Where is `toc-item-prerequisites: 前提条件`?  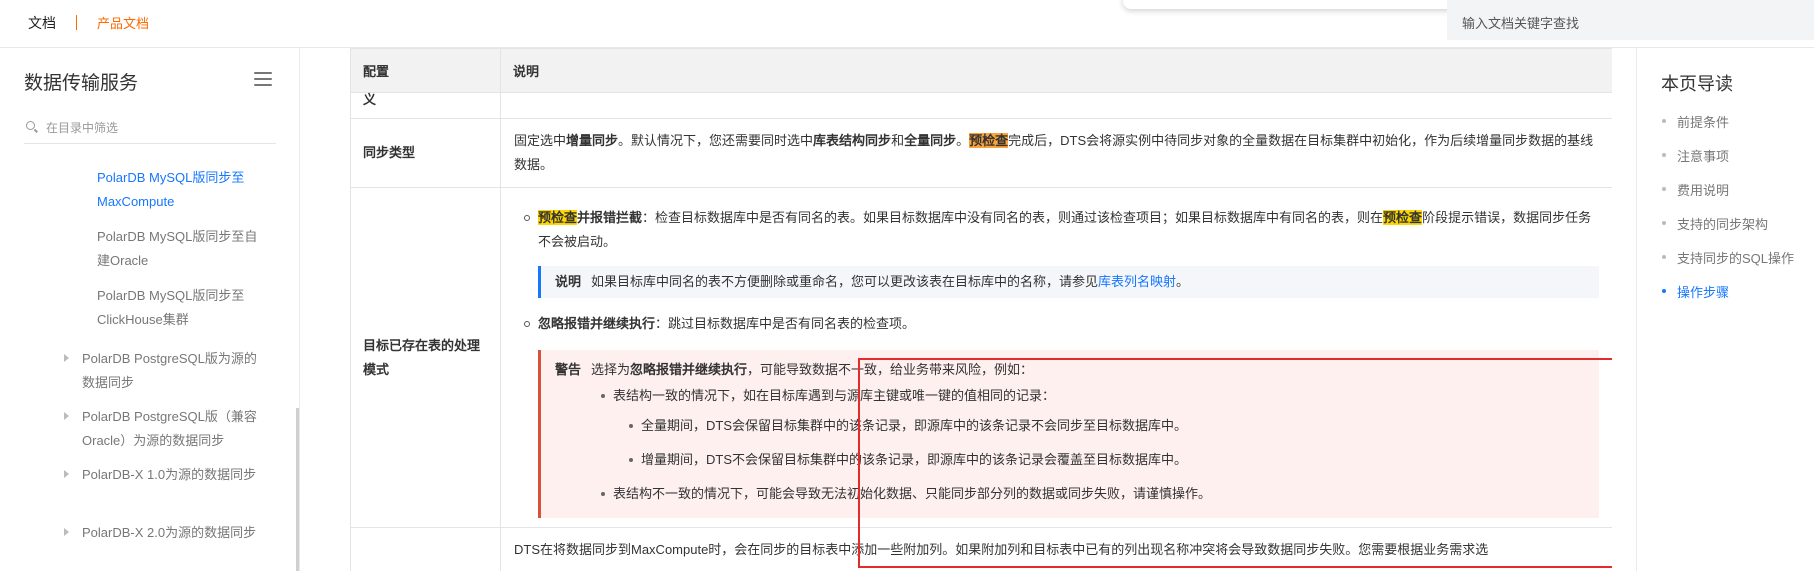 toc-item-prerequisites: 前提条件 is located at coordinates (1695, 121).